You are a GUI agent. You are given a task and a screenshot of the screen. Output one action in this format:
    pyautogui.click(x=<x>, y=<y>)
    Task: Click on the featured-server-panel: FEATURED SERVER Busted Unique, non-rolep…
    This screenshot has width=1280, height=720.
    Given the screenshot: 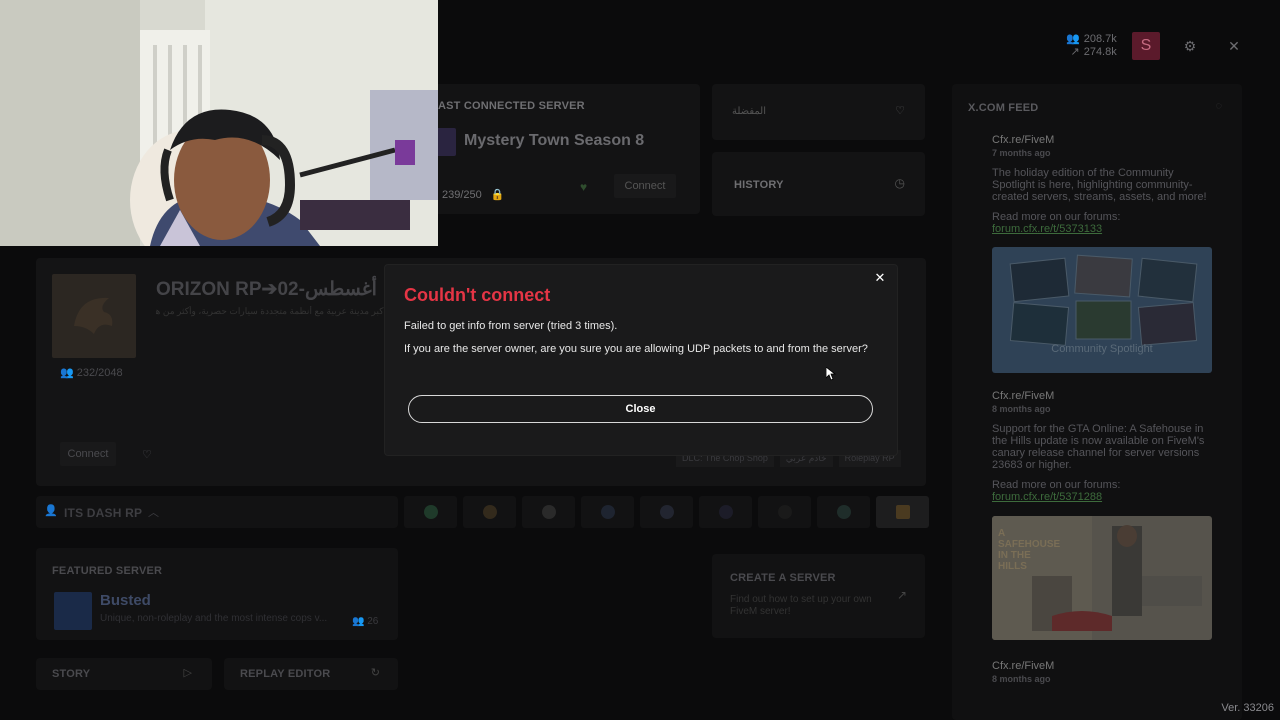 What is the action you would take?
    pyautogui.click(x=217, y=594)
    